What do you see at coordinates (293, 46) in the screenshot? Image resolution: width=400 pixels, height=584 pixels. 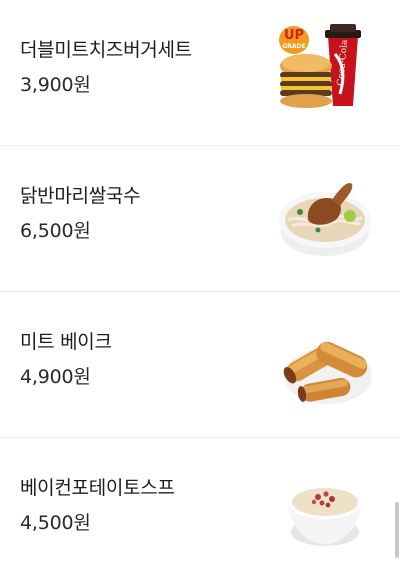 I see `badge-grade-text: GRADE` at bounding box center [293, 46].